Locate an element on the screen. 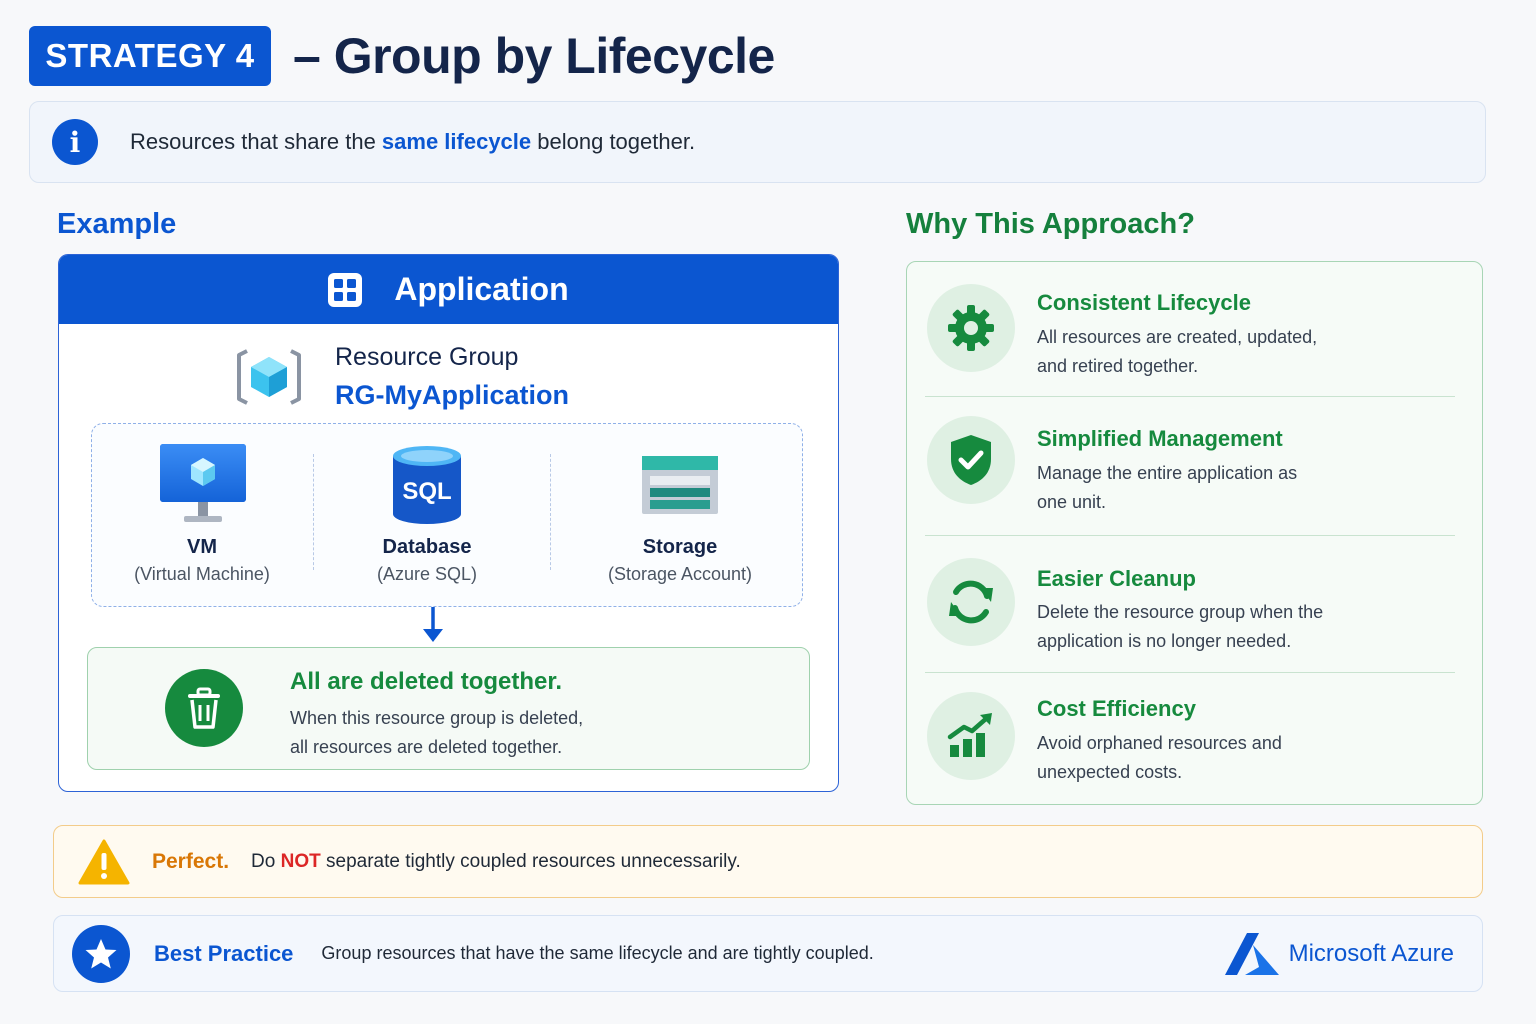 The width and height of the screenshot is (1536, 1024). trash-icon is located at coordinates (204, 708).